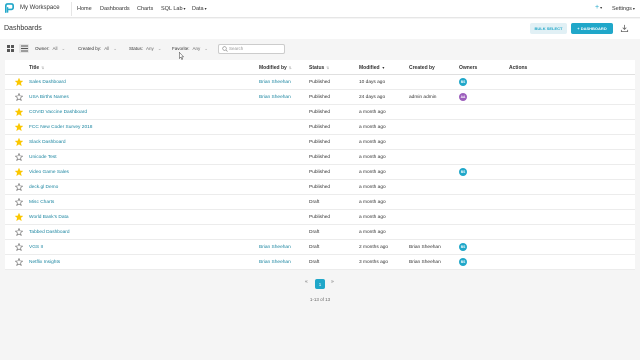  What do you see at coordinates (190, 49) in the screenshot?
I see `favorite-filter: Favorite: Any ⌄` at bounding box center [190, 49].